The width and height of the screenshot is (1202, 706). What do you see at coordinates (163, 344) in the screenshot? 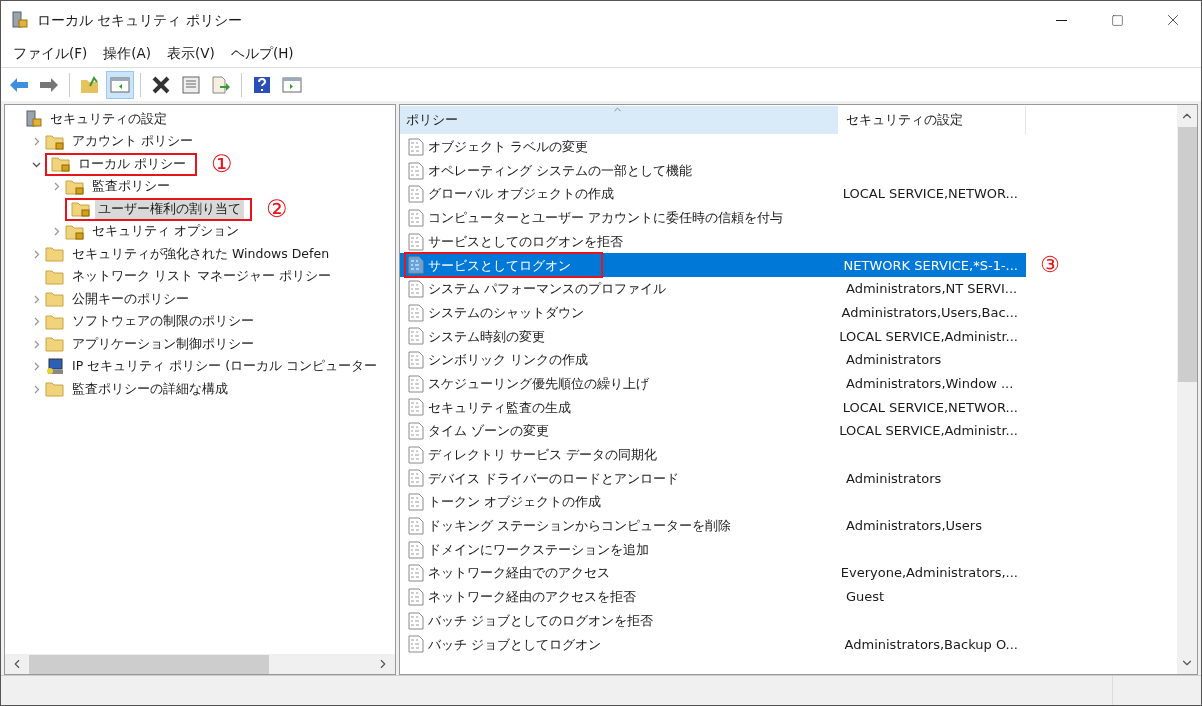
I see `tree-item: アプリケーション制御ポリシー` at bounding box center [163, 344].